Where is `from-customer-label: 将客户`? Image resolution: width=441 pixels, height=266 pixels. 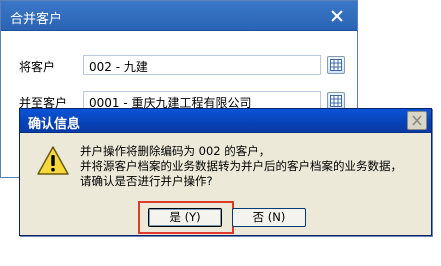 from-customer-label: 将客户 is located at coordinates (37, 67).